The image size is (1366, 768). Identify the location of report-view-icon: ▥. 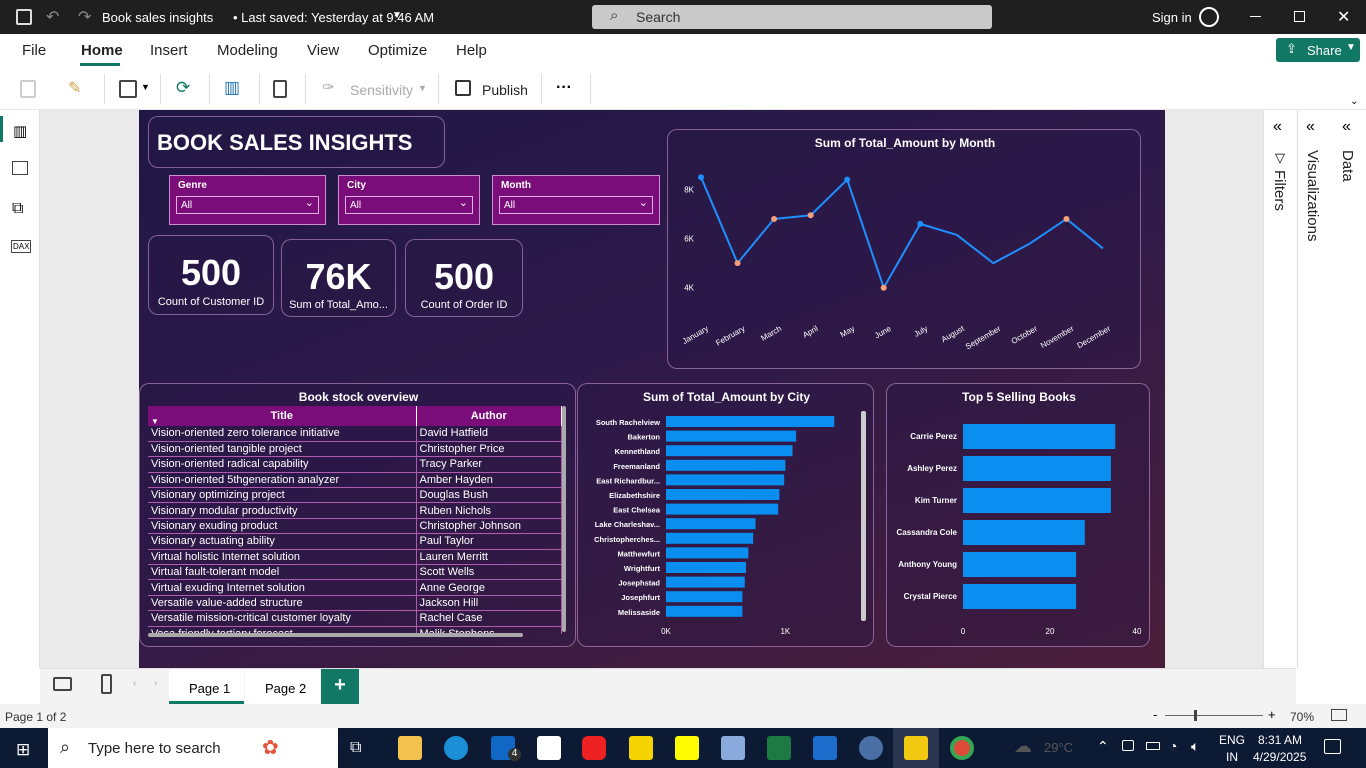
(20, 131).